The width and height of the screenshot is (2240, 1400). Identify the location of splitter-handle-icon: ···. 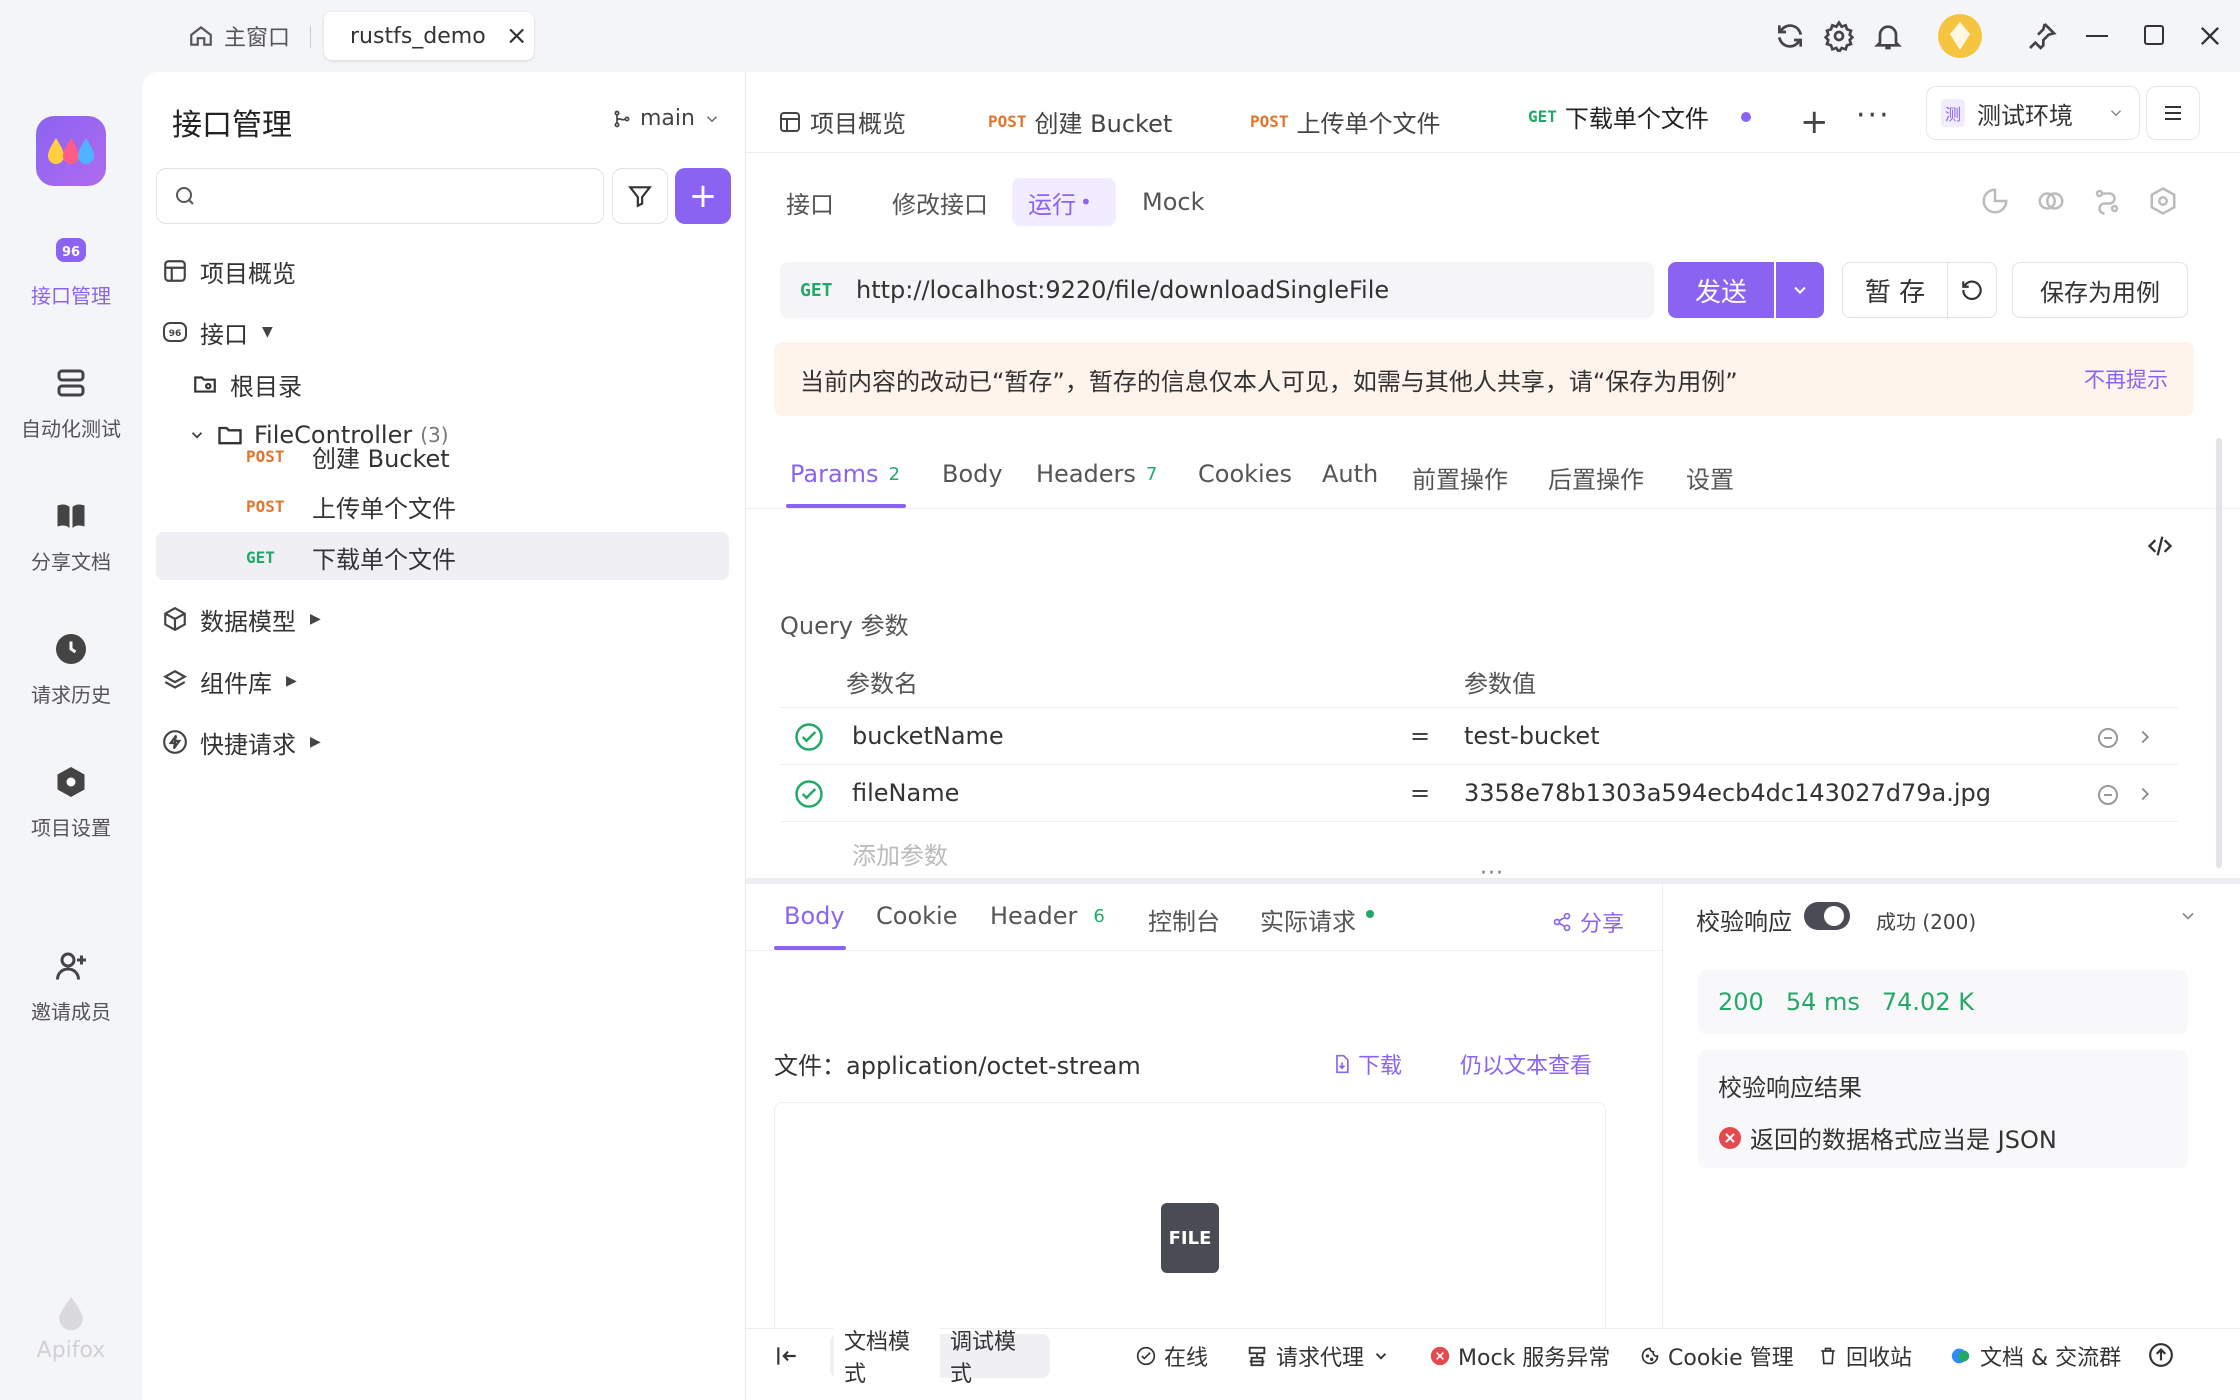
(1492, 873).